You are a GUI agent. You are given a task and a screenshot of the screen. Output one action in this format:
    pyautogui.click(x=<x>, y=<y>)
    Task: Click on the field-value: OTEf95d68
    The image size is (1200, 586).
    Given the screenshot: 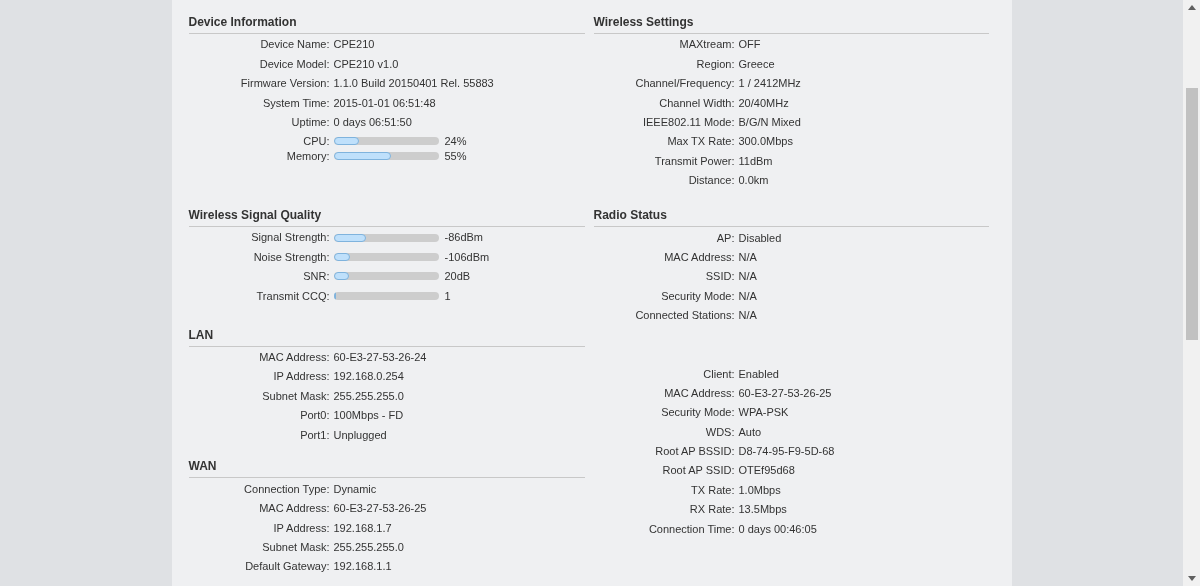 What is the action you would take?
    pyautogui.click(x=766, y=471)
    